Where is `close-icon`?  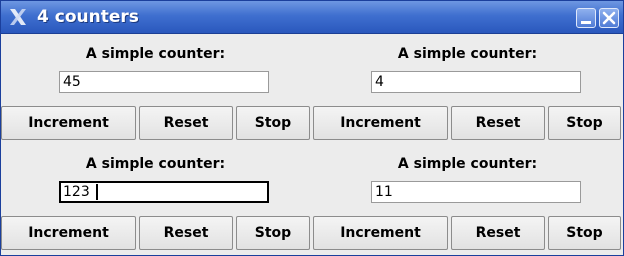
close-icon is located at coordinates (609, 18).